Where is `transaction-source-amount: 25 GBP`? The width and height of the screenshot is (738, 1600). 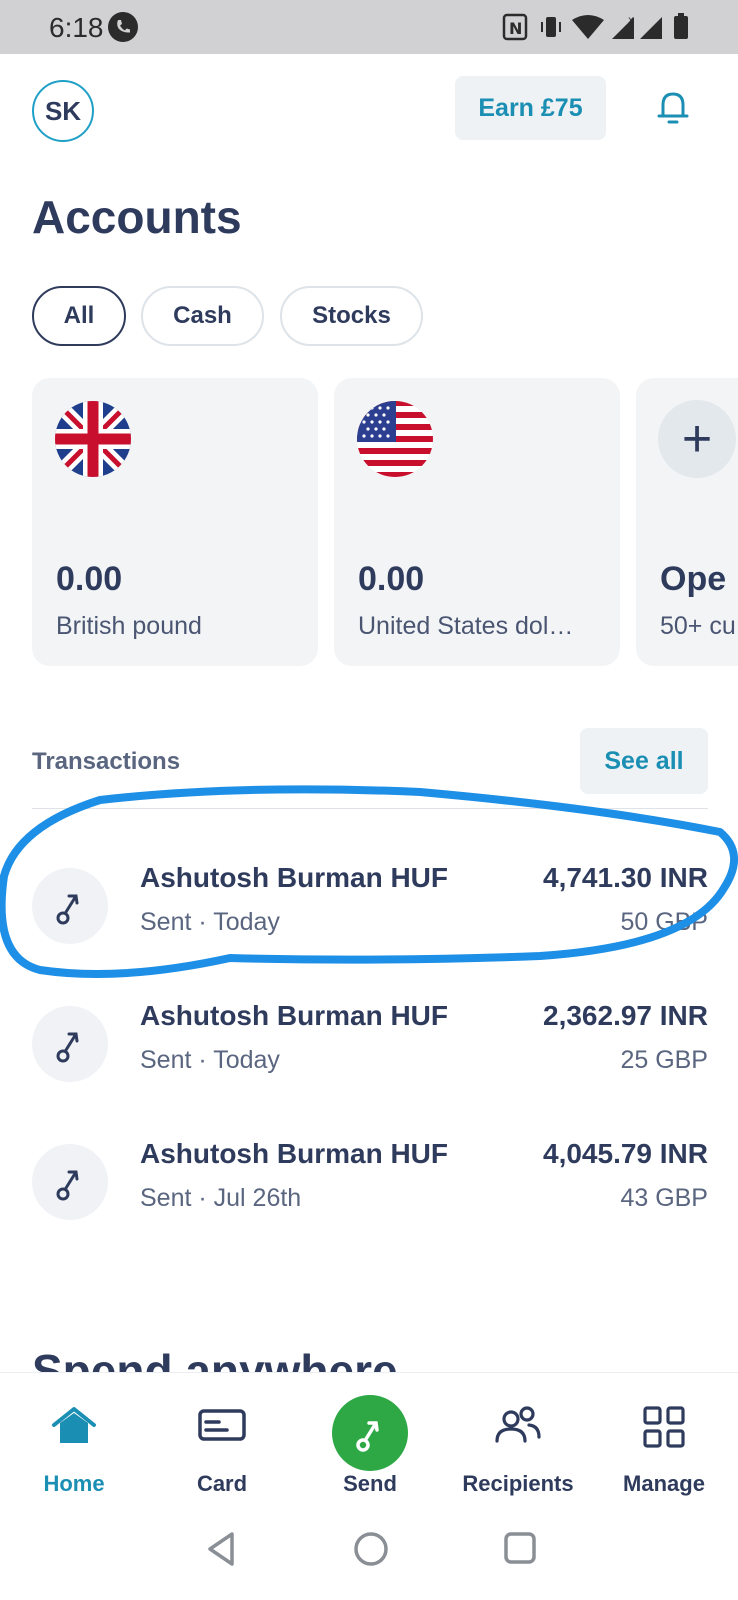 transaction-source-amount: 25 GBP is located at coordinates (664, 1060).